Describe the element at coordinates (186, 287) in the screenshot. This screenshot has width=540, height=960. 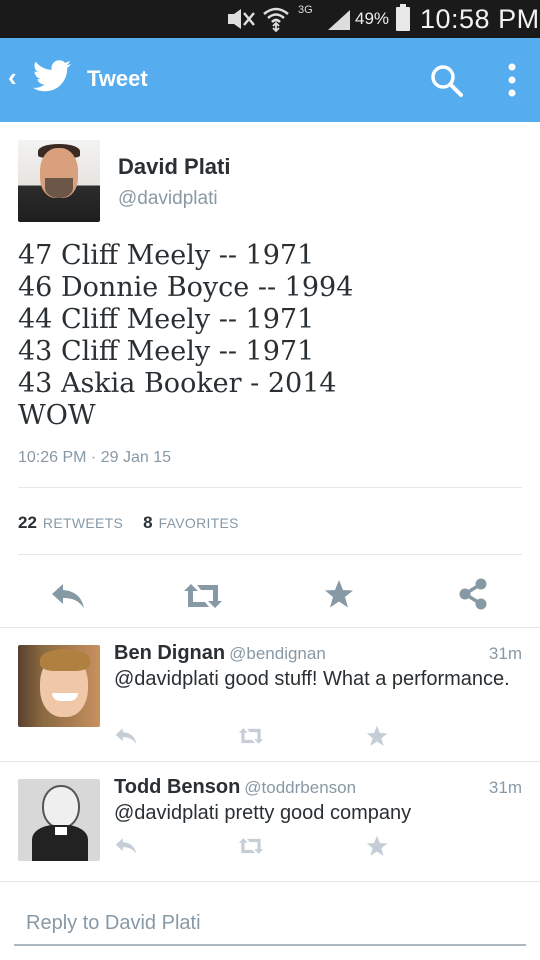
I see `tweet-line: 46 Donnie Boyce -- 1994` at that location.